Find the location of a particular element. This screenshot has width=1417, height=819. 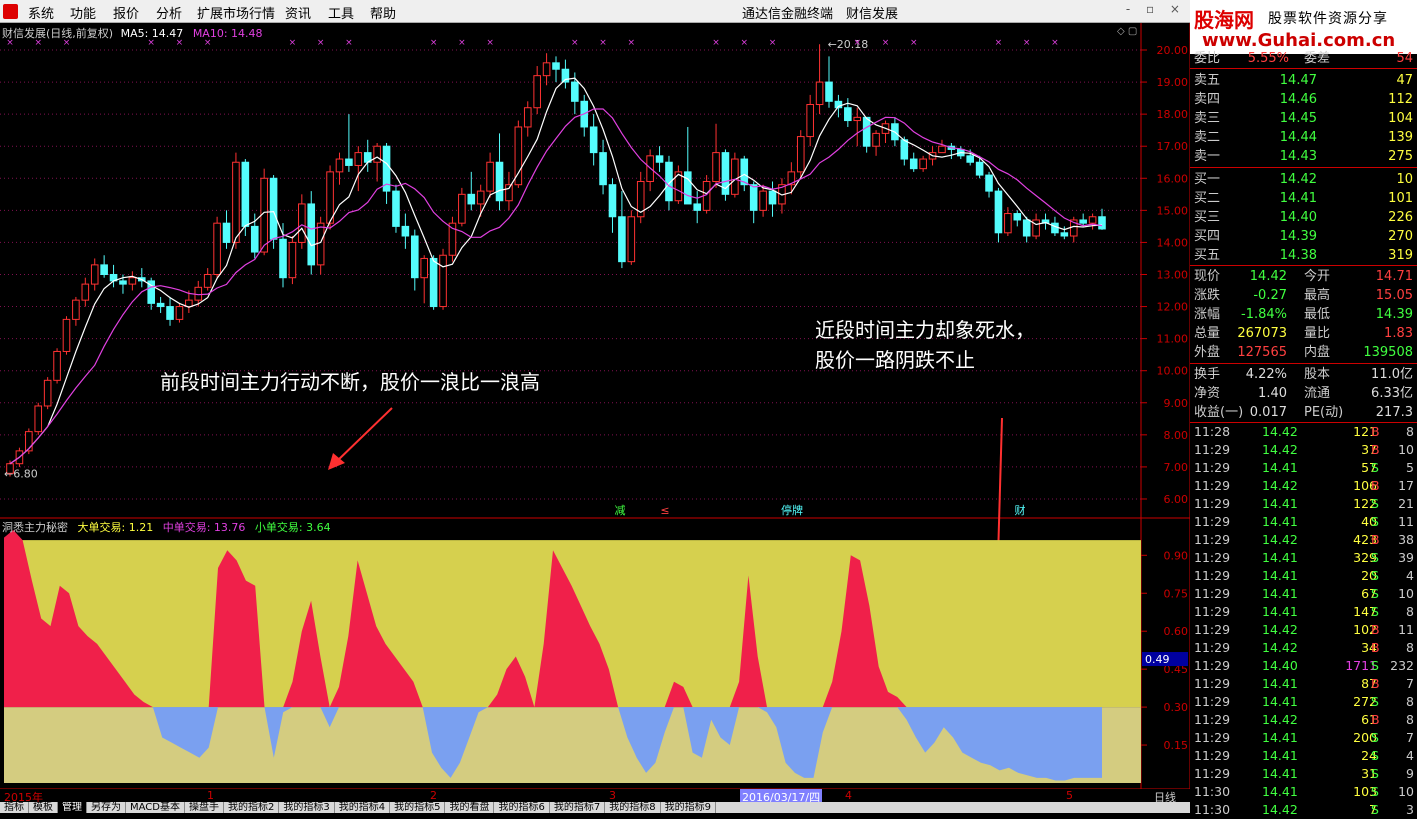

app-logo-icon is located at coordinates (10, 11).